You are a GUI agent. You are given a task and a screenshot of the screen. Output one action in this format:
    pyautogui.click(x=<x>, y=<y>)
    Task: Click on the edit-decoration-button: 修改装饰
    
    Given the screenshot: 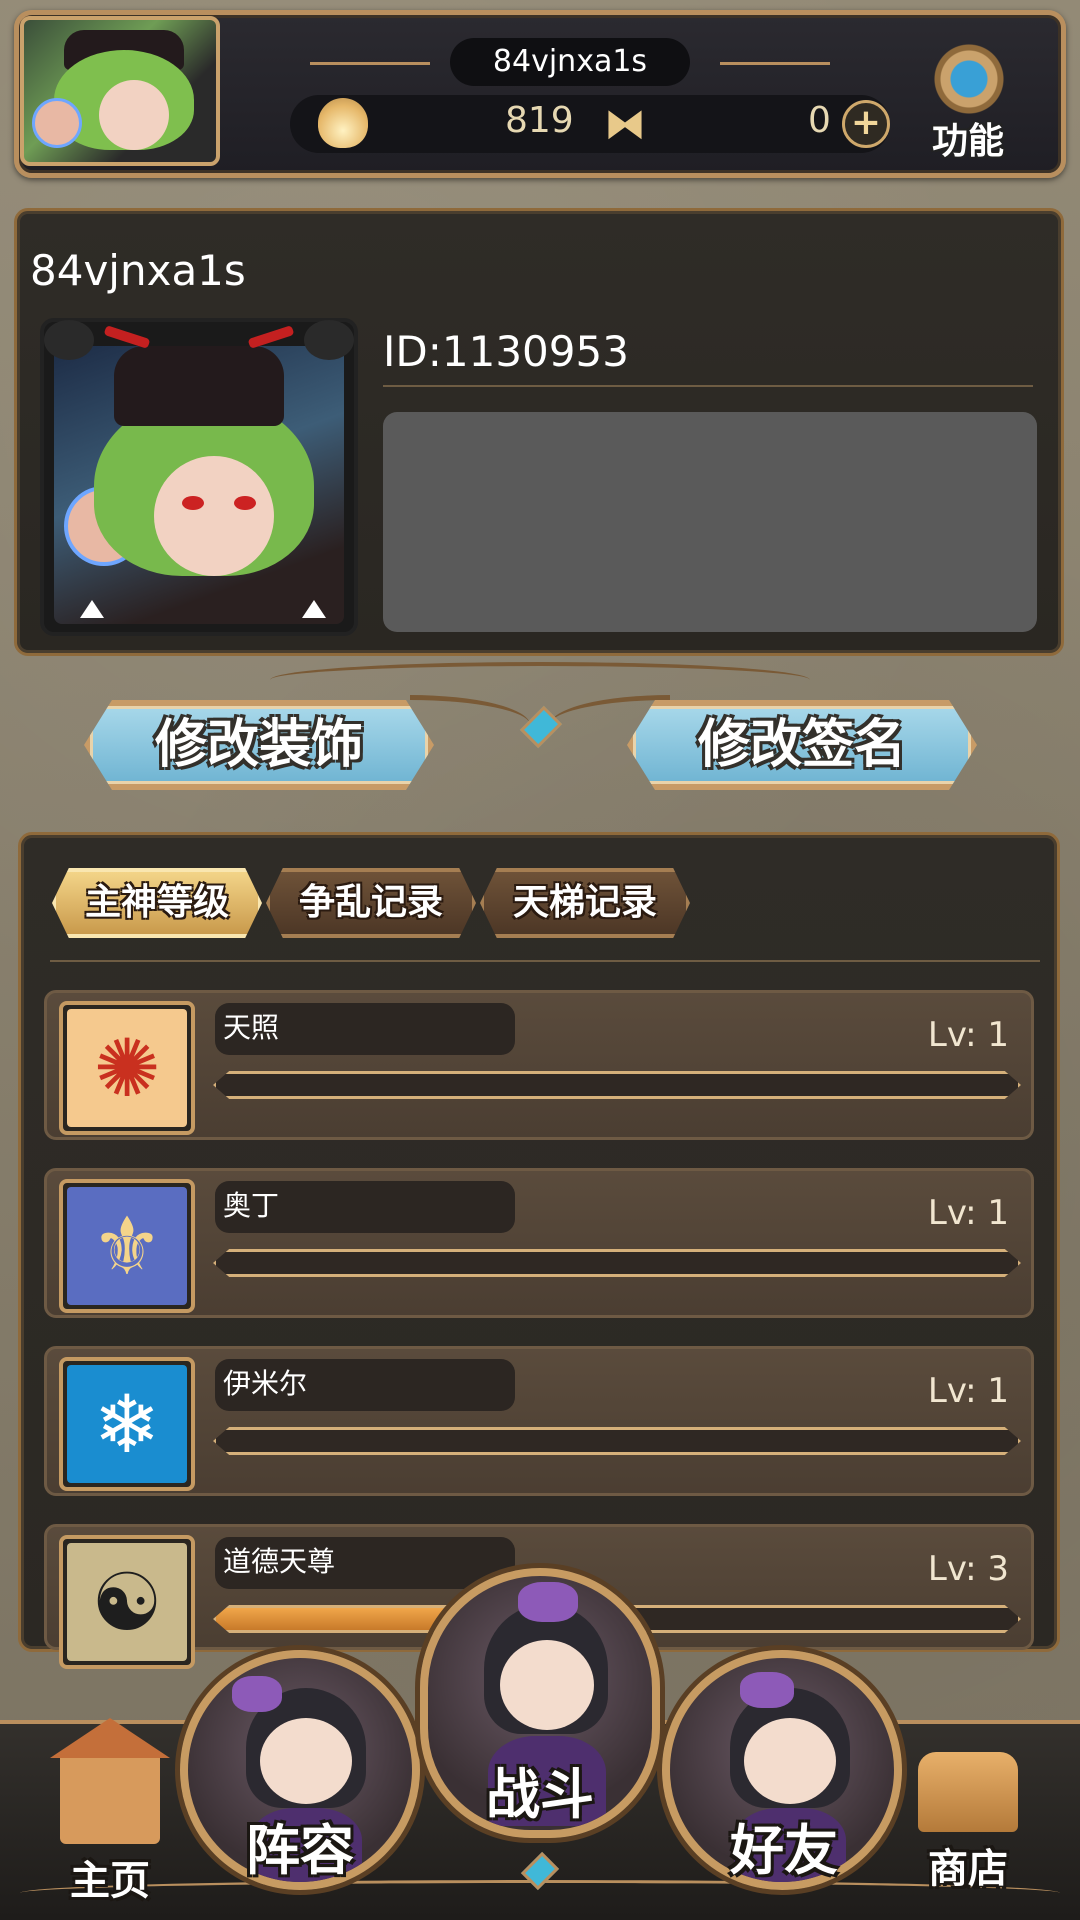 What is the action you would take?
    pyautogui.click(x=259, y=745)
    